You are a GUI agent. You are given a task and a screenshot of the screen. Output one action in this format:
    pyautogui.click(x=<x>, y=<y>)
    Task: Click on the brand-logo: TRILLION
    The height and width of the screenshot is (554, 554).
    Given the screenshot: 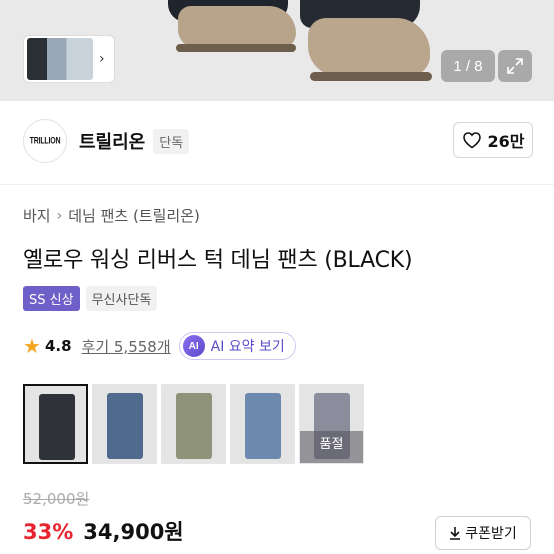 What is the action you would take?
    pyautogui.click(x=45, y=141)
    